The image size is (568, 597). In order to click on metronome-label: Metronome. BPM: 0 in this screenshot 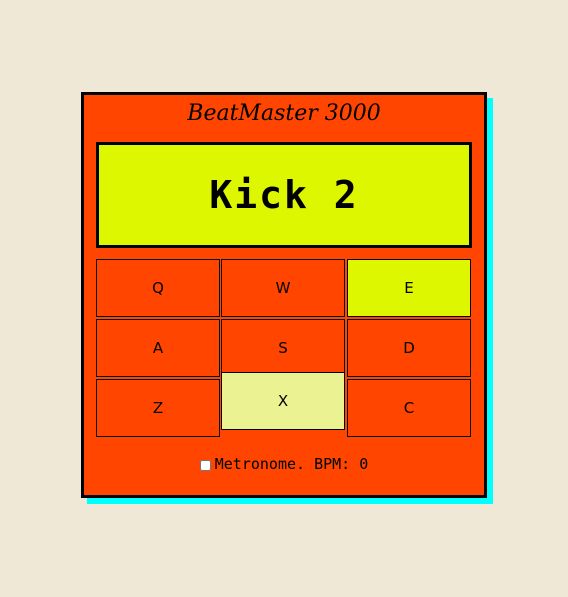, I will do `click(291, 464)`.